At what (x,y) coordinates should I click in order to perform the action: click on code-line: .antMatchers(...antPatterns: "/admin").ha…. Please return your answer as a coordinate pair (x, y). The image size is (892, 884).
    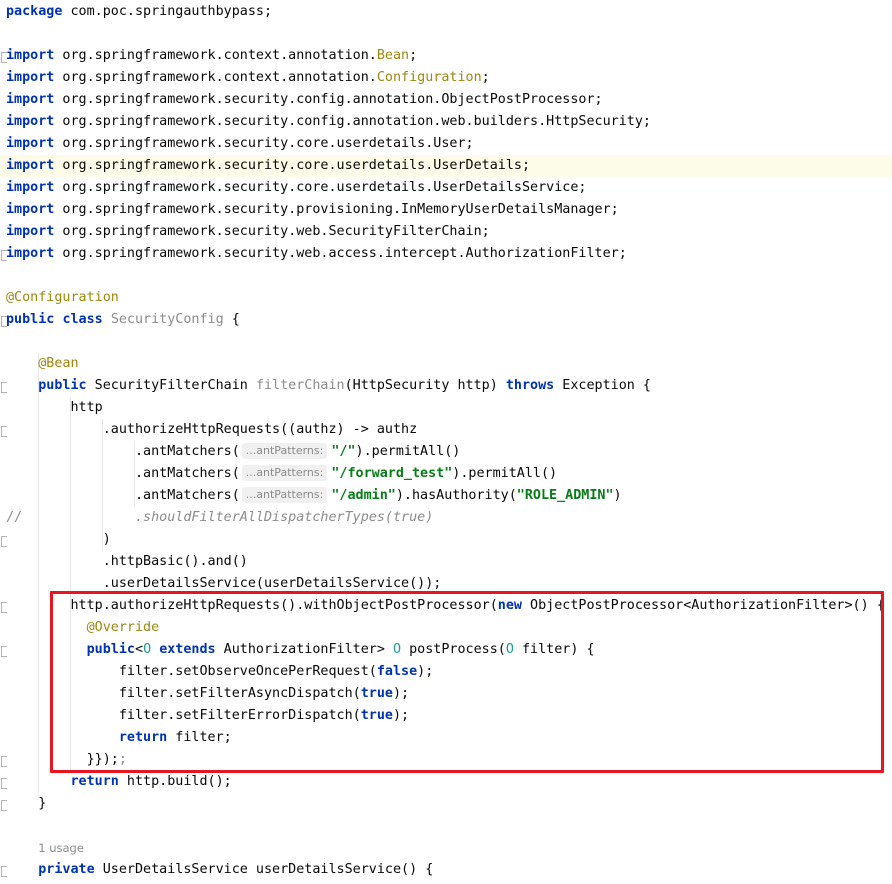
    Looking at the image, I should click on (446, 496).